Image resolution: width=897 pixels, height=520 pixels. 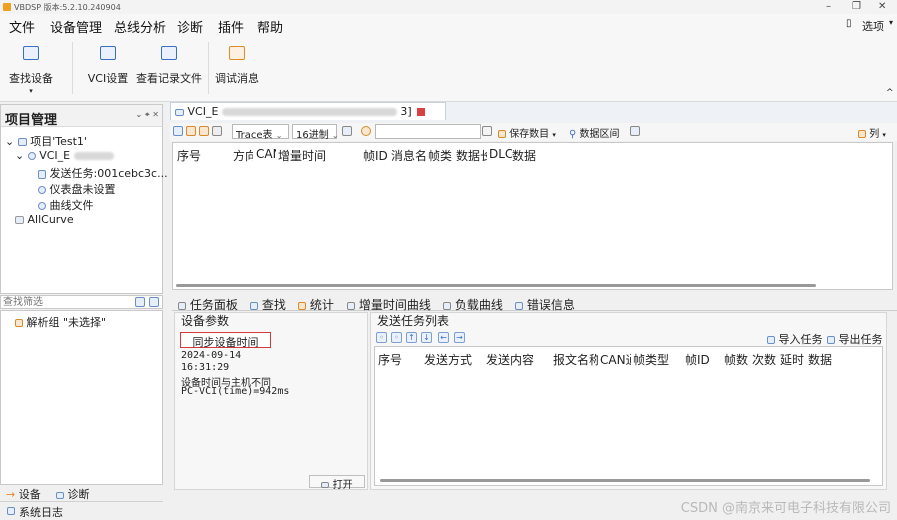 What do you see at coordinates (575, 359) in the screenshot?
I see `task-col-message-name: 报文名称` at bounding box center [575, 359].